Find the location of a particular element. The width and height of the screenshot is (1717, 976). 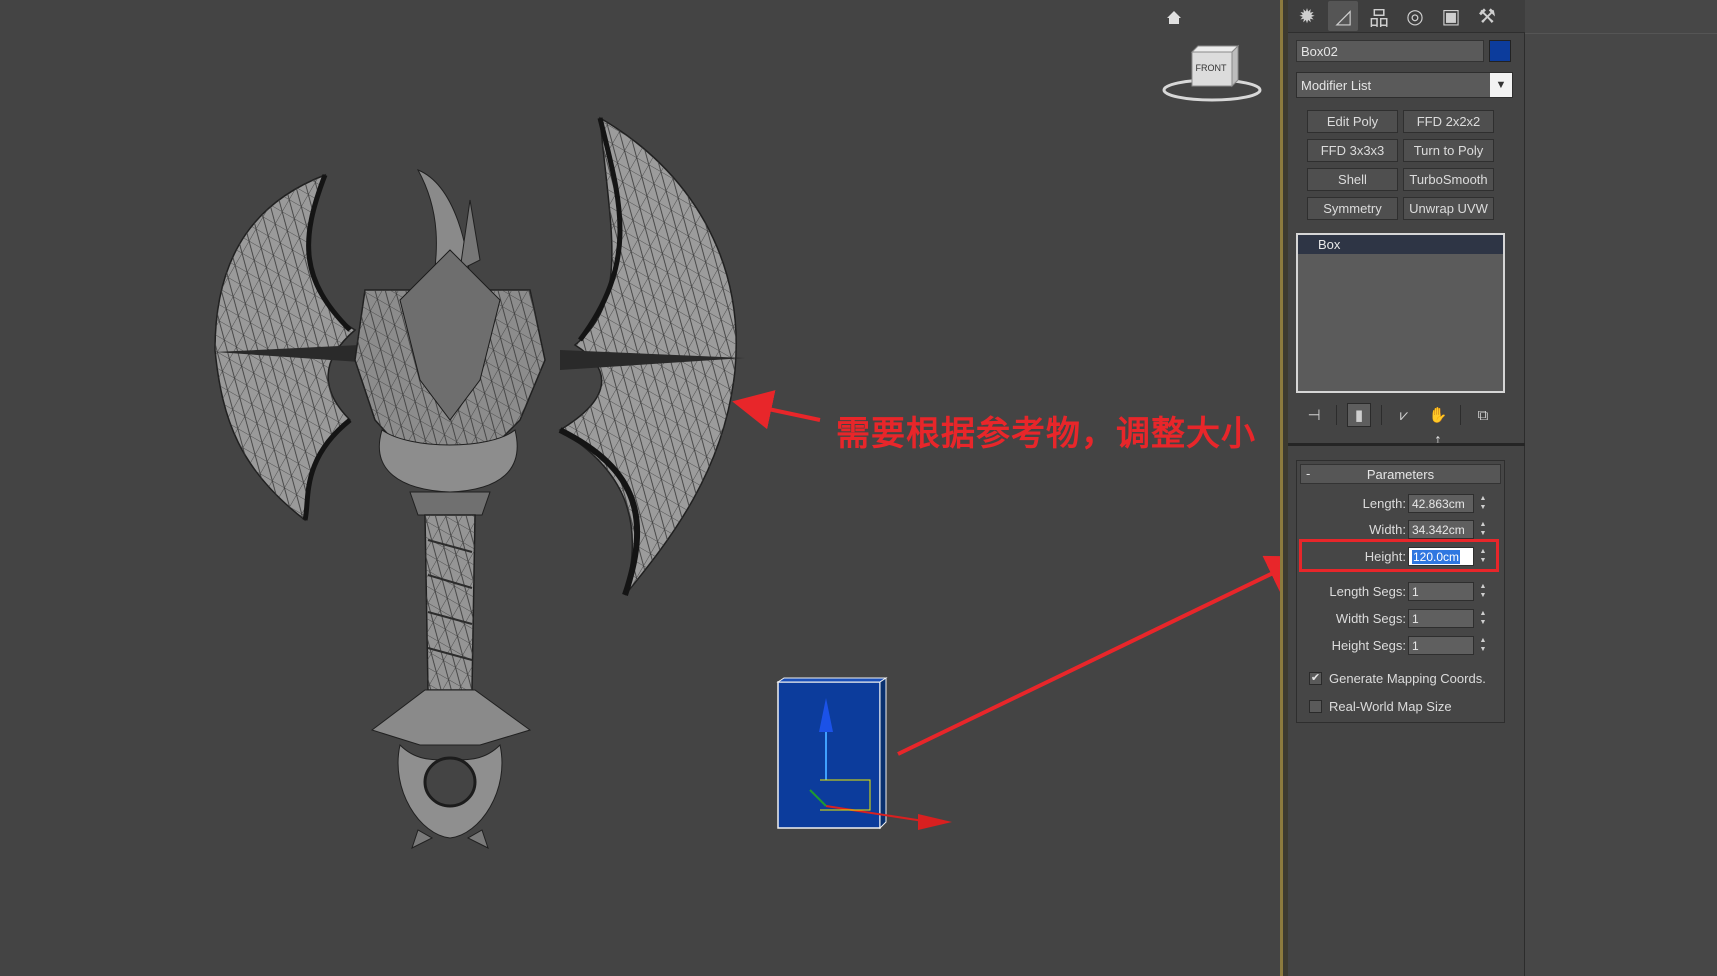

right-empty-panel is located at coordinates (1621, 488).